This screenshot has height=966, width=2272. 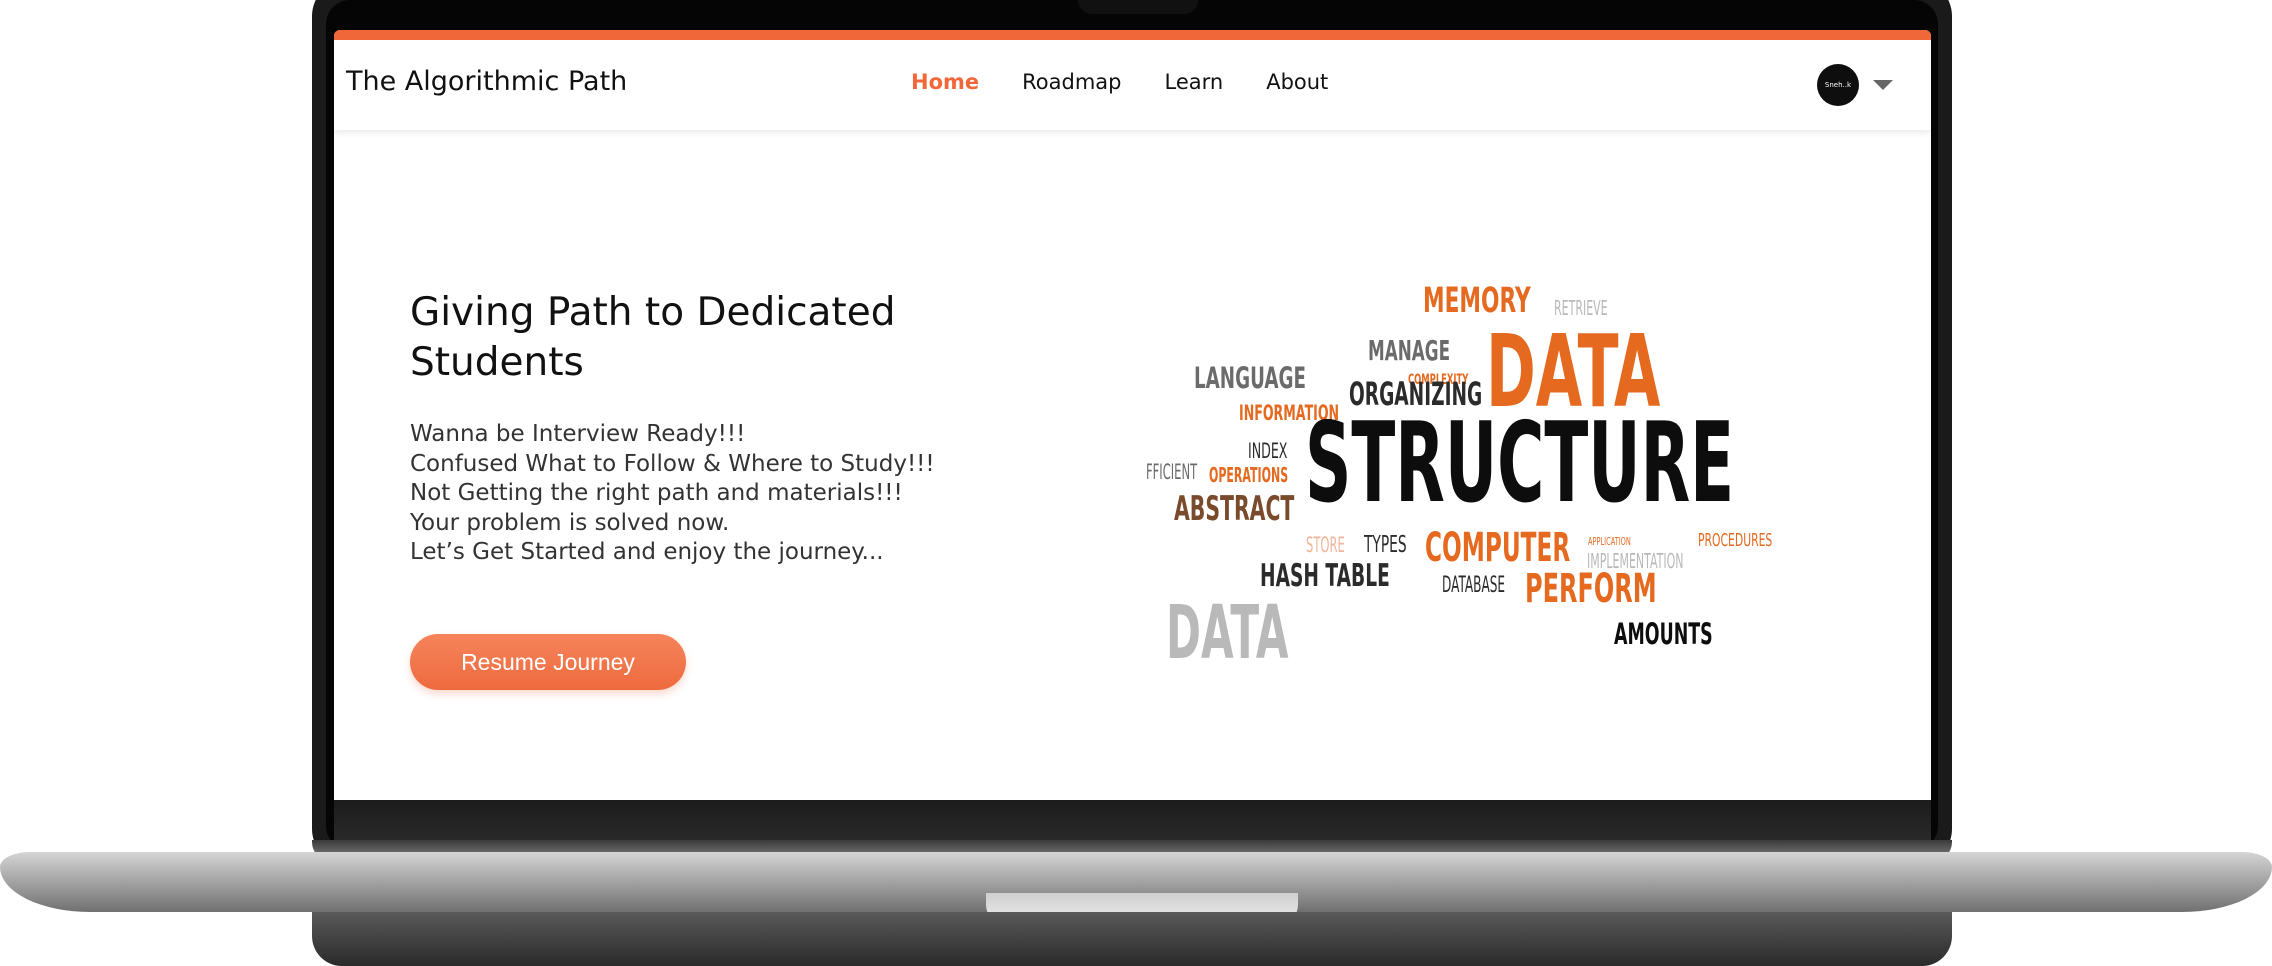 What do you see at coordinates (1132, 822) in the screenshot?
I see `screen-bezel-bottom` at bounding box center [1132, 822].